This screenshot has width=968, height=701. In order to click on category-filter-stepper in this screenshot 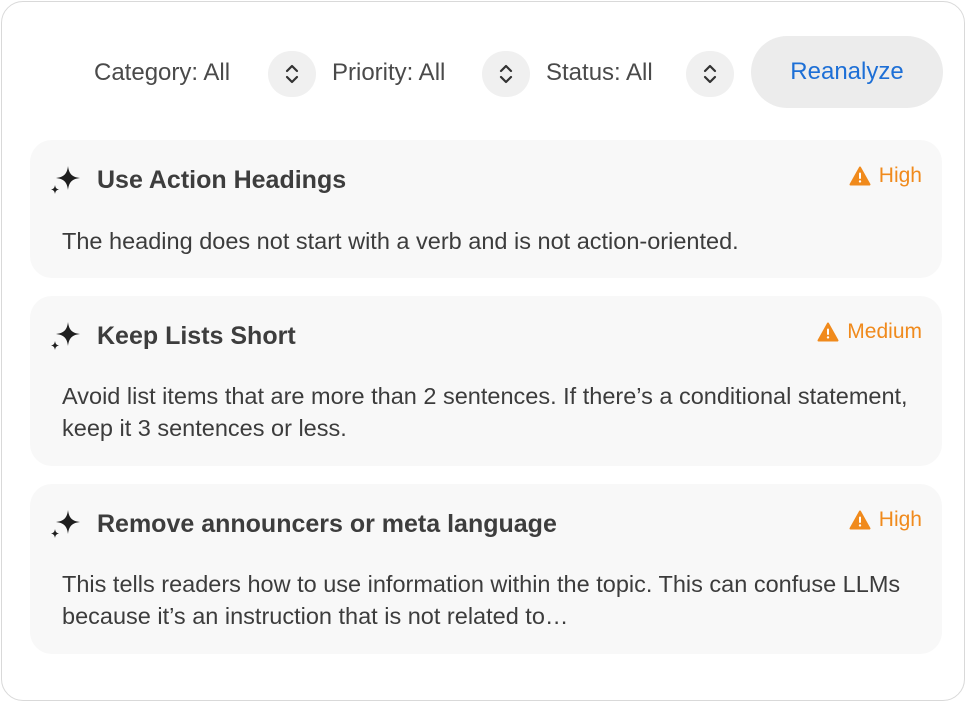, I will do `click(292, 74)`.